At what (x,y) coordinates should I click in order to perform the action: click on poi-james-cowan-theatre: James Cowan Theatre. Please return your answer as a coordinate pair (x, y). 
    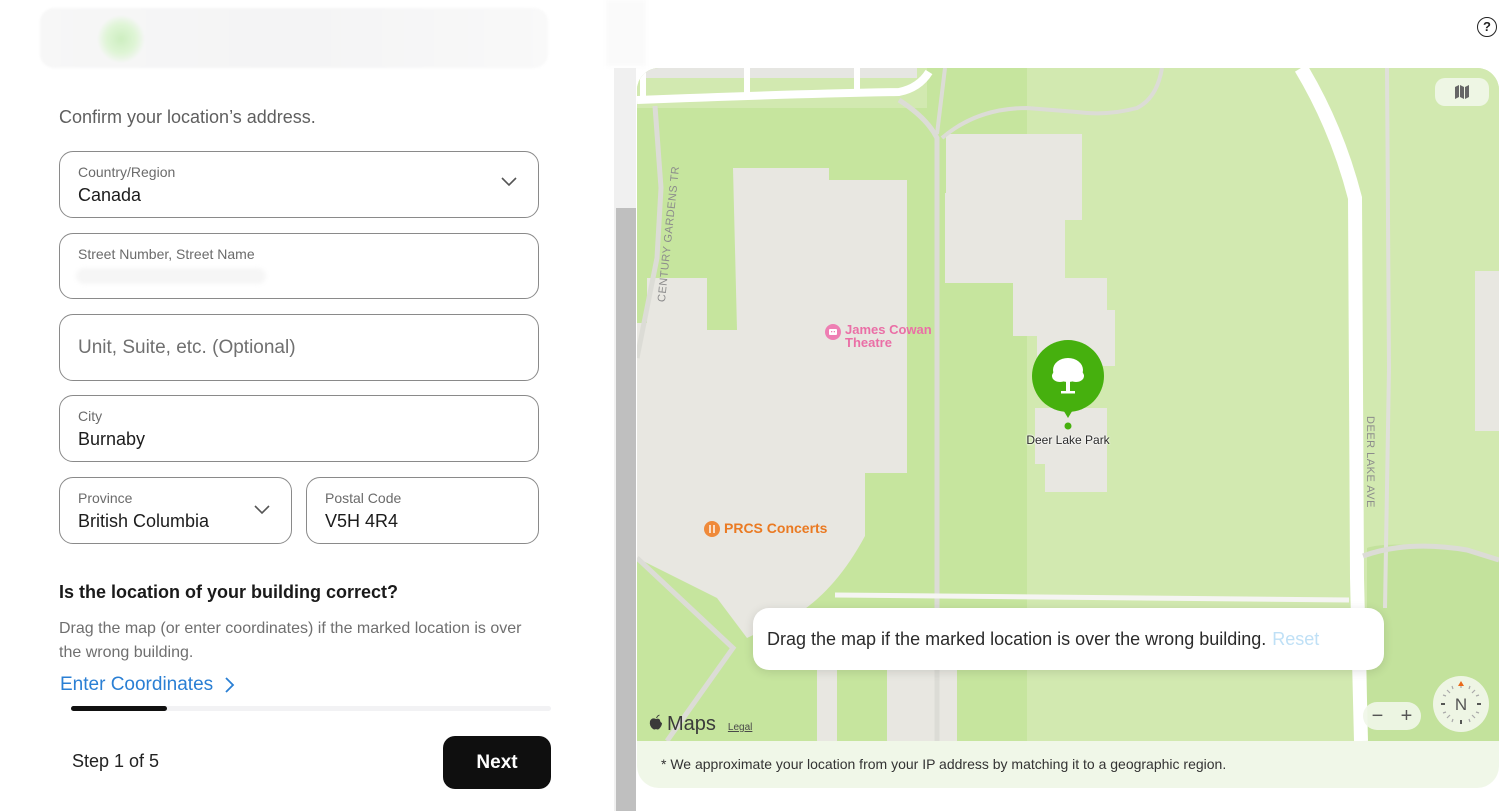
    Looking at the image, I should click on (878, 336).